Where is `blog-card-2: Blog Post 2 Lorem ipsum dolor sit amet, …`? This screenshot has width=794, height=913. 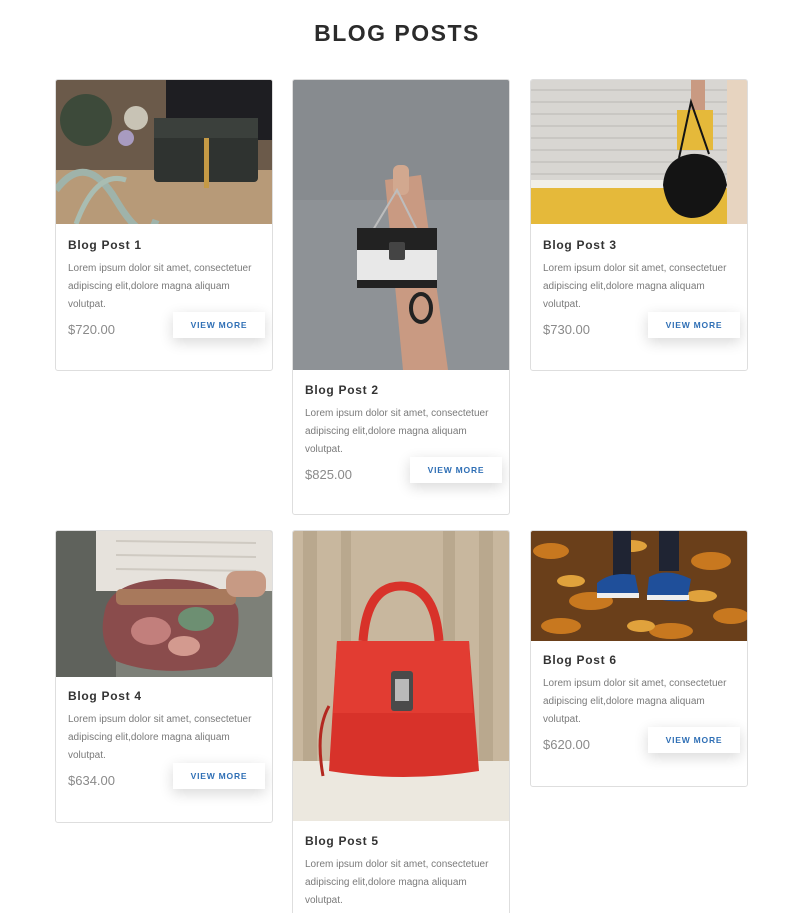 blog-card-2: Blog Post 2 Lorem ipsum dolor sit amet, … is located at coordinates (401, 297).